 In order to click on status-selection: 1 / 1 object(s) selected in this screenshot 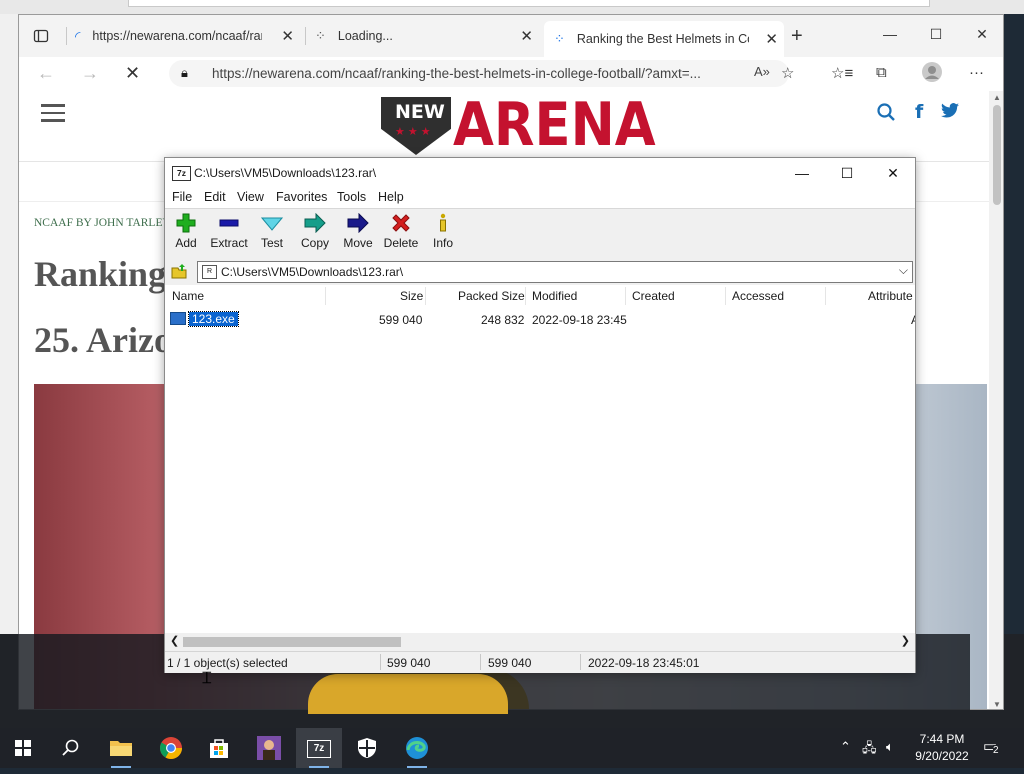, I will do `click(227, 663)`.